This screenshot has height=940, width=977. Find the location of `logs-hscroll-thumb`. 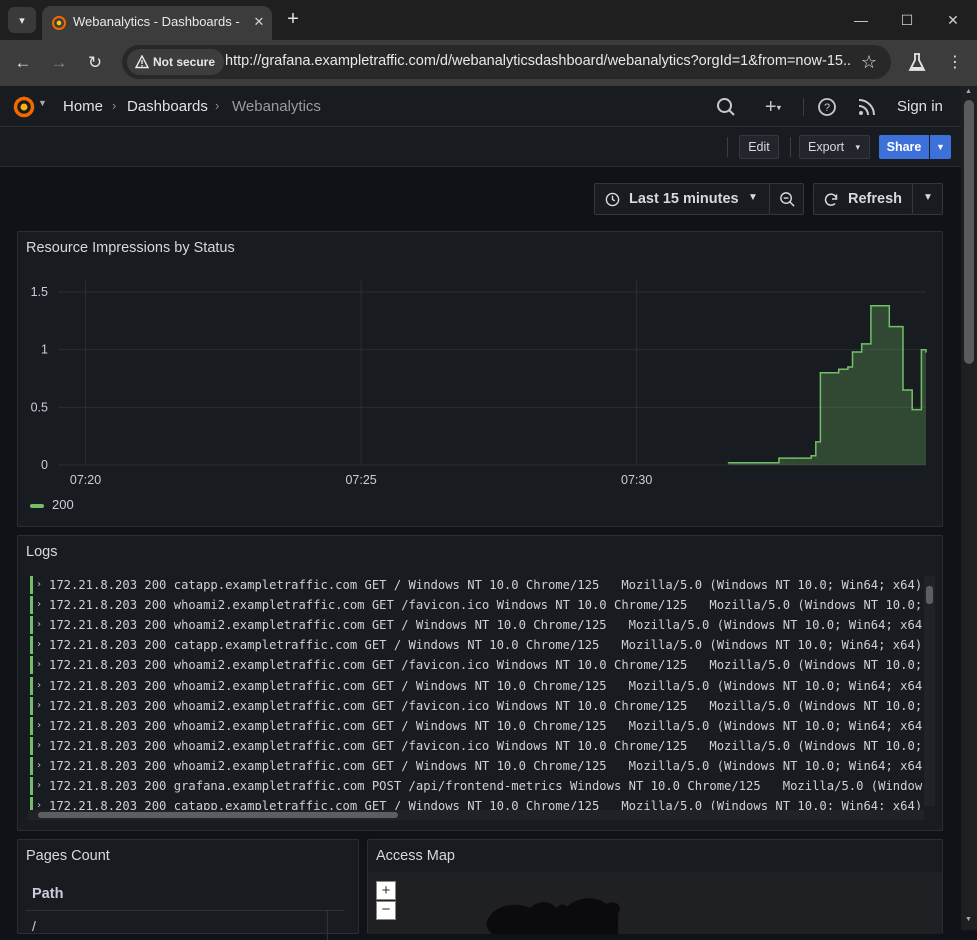

logs-hscroll-thumb is located at coordinates (218, 815).